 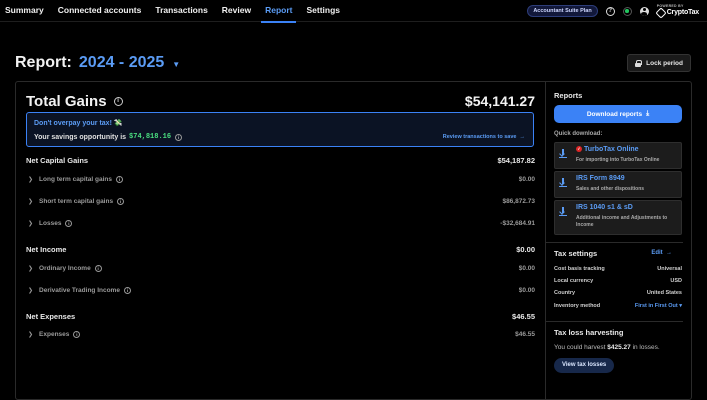 What do you see at coordinates (607, 347) in the screenshot?
I see `harvest-text: You could harvest $425.27 in losses.` at bounding box center [607, 347].